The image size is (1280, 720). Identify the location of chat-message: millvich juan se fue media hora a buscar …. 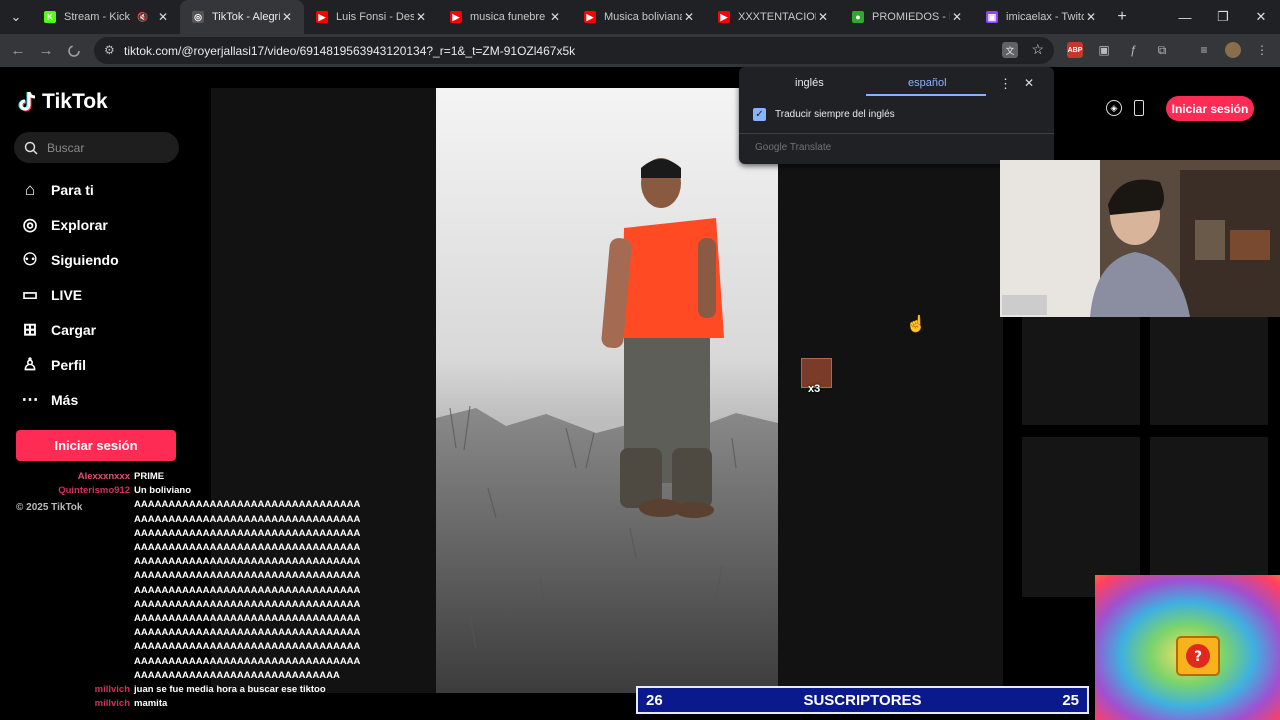
(200, 690).